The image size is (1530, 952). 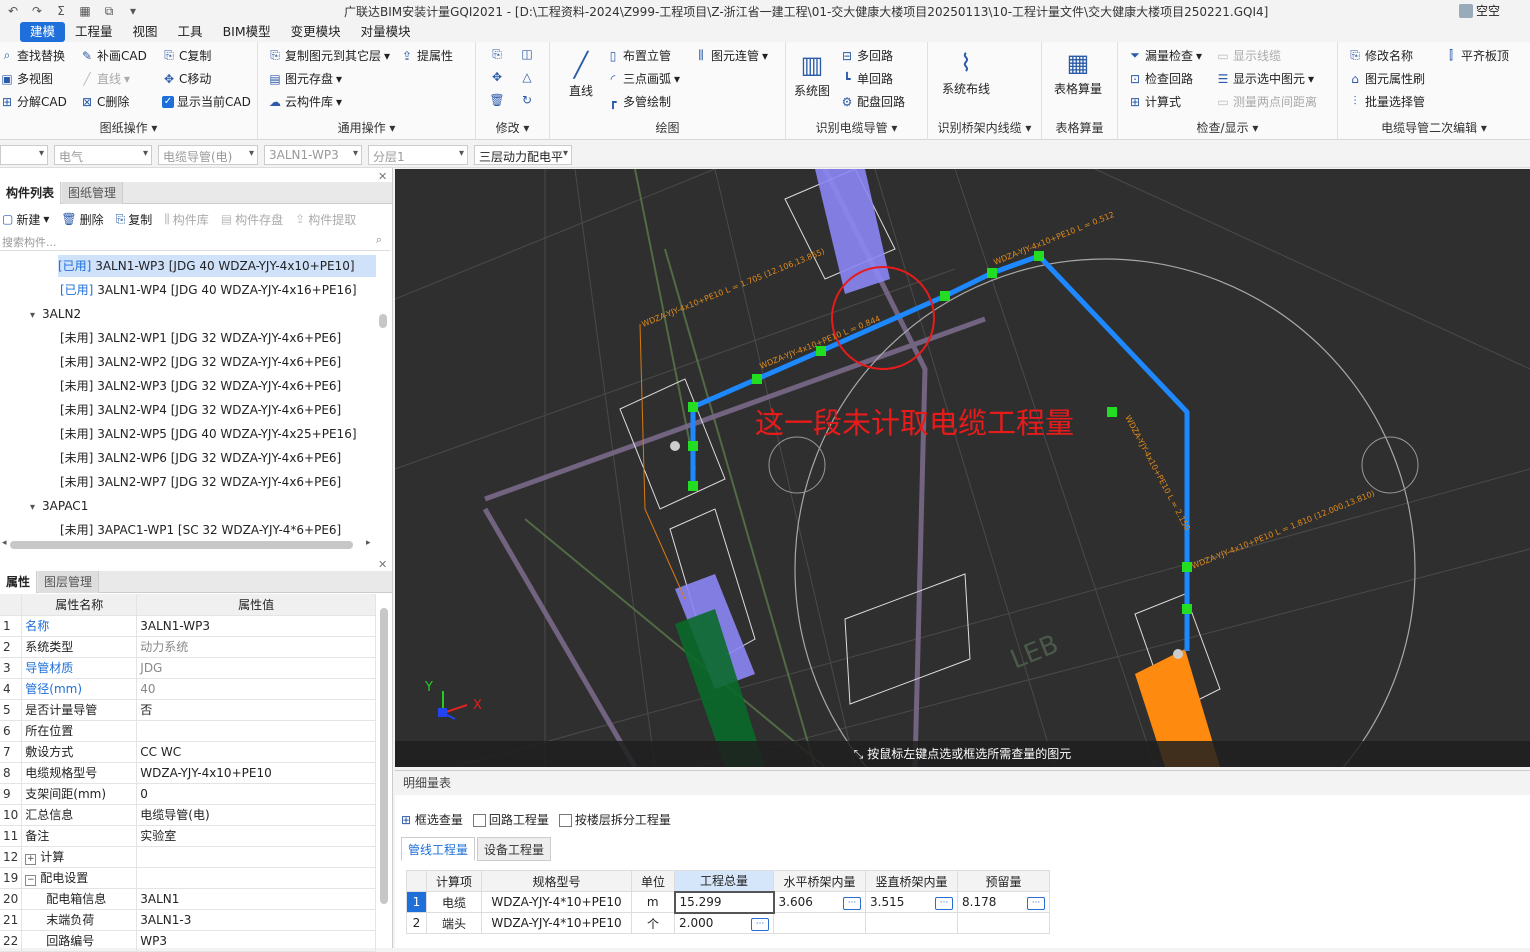 I want to click on property-row: 6 所在位置, so click(x=188, y=731).